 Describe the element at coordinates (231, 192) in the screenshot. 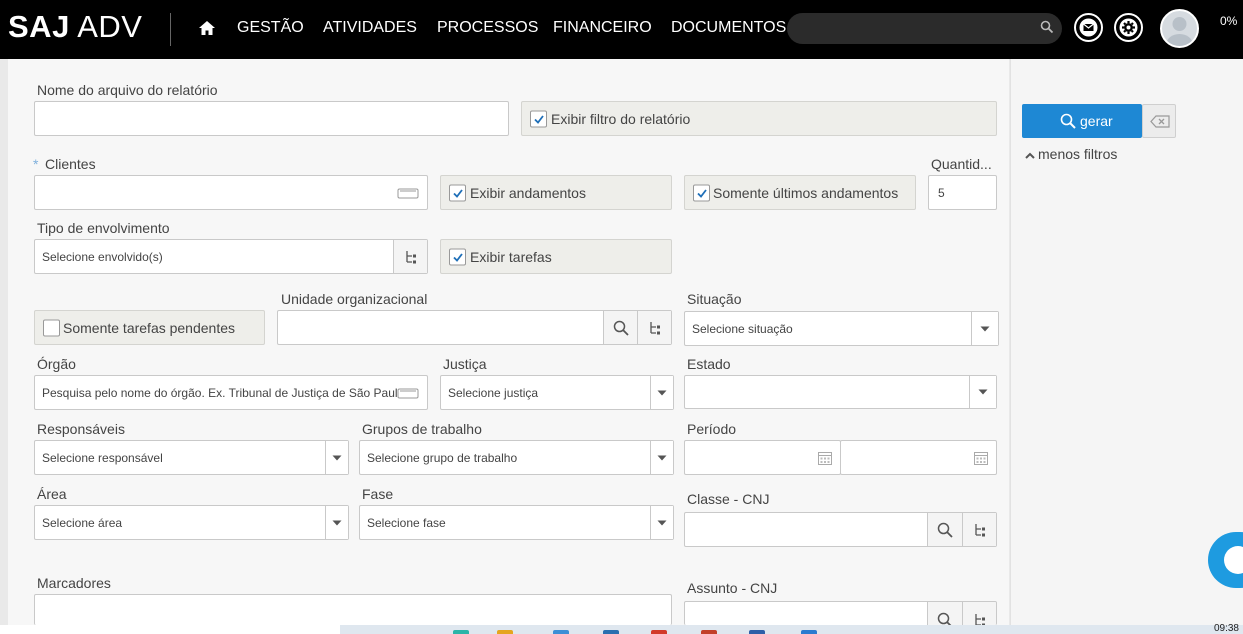

I see `clientes-input` at that location.